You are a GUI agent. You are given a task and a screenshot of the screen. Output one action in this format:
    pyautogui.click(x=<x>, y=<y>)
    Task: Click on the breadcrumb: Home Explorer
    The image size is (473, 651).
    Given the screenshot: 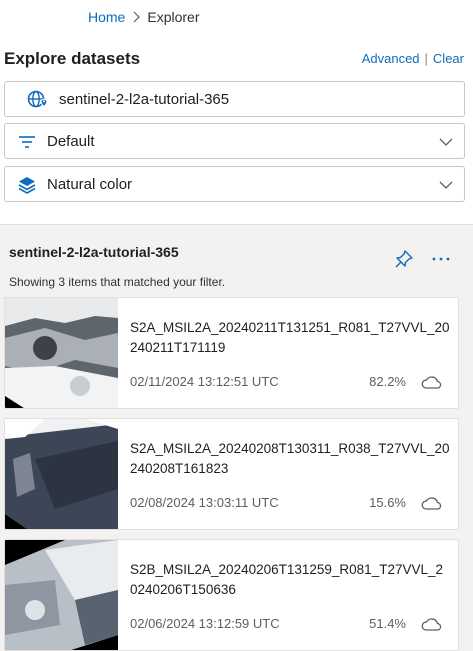 What is the action you would take?
    pyautogui.click(x=144, y=17)
    